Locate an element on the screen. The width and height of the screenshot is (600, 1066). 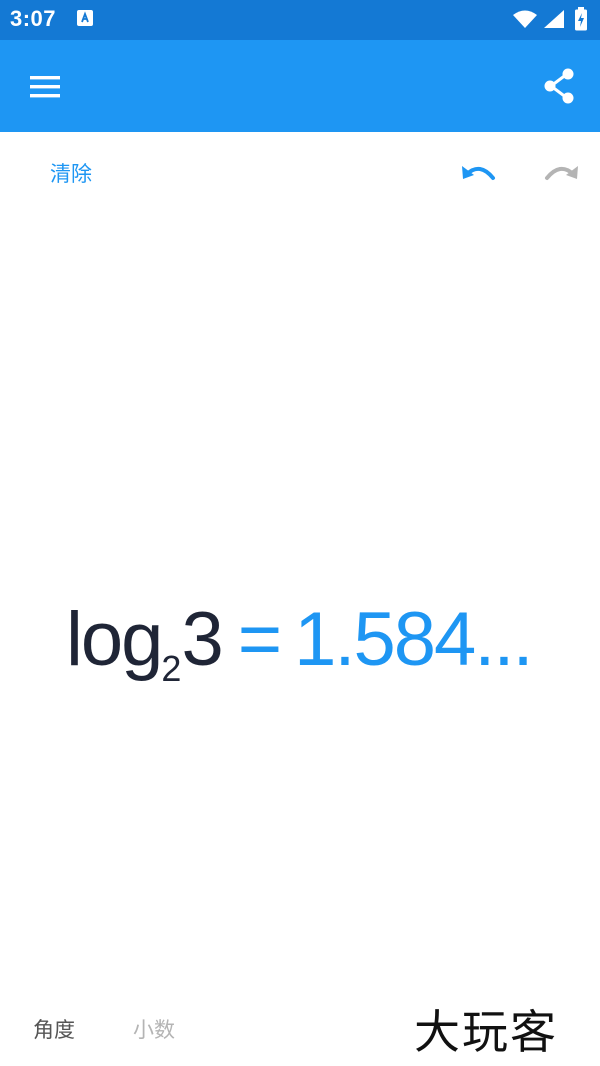
decimal-mode-toggle: 小数 is located at coordinates (154, 1029).